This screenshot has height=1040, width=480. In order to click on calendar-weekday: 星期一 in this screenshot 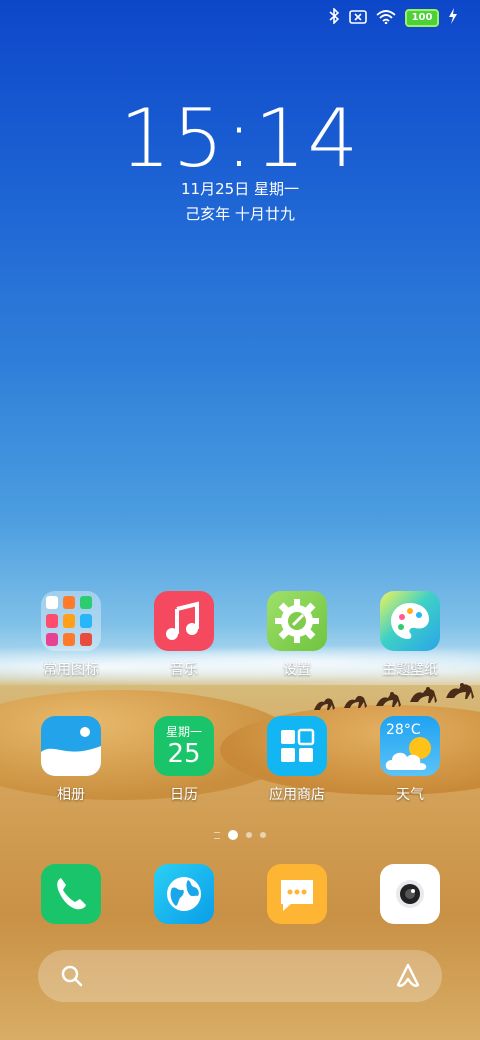, I will do `click(183, 732)`.